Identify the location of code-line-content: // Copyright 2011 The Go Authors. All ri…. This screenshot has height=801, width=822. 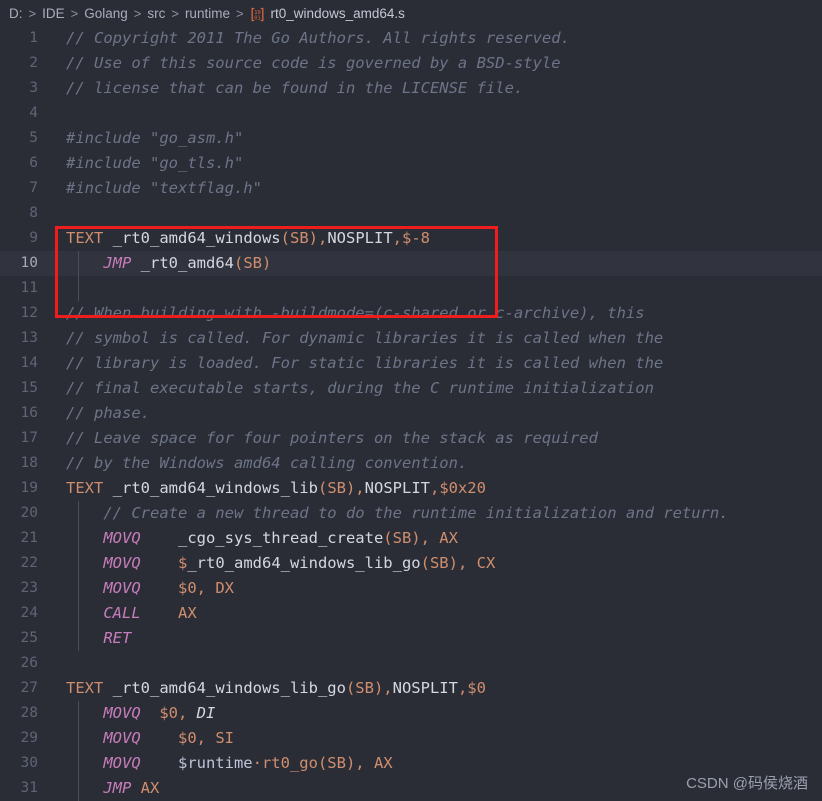
(435, 38).